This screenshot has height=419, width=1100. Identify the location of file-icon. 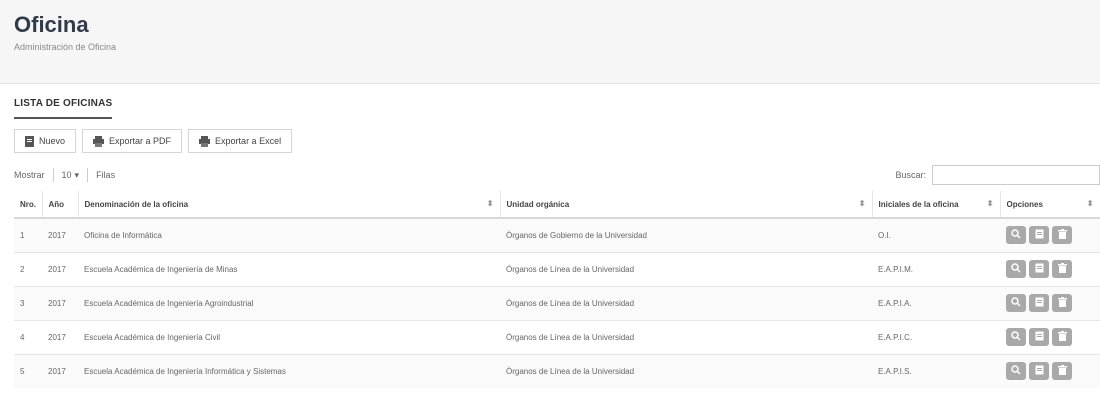
(29, 141).